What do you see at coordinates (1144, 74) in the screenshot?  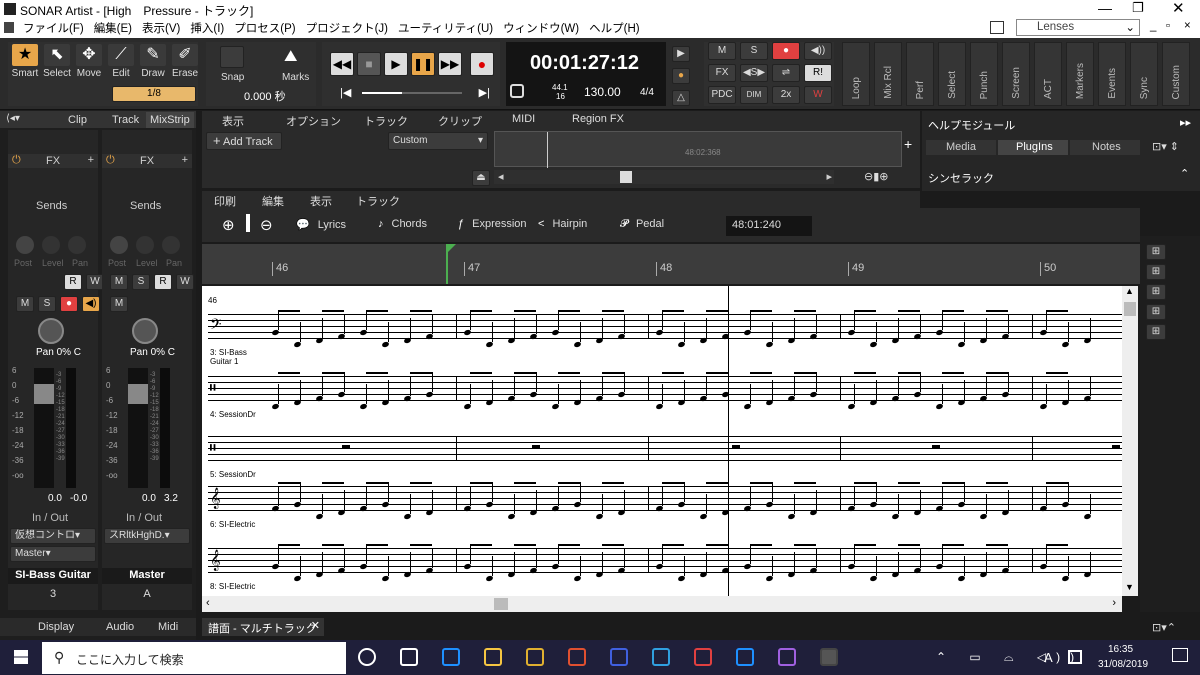 I see `module-tab: Sync` at bounding box center [1144, 74].